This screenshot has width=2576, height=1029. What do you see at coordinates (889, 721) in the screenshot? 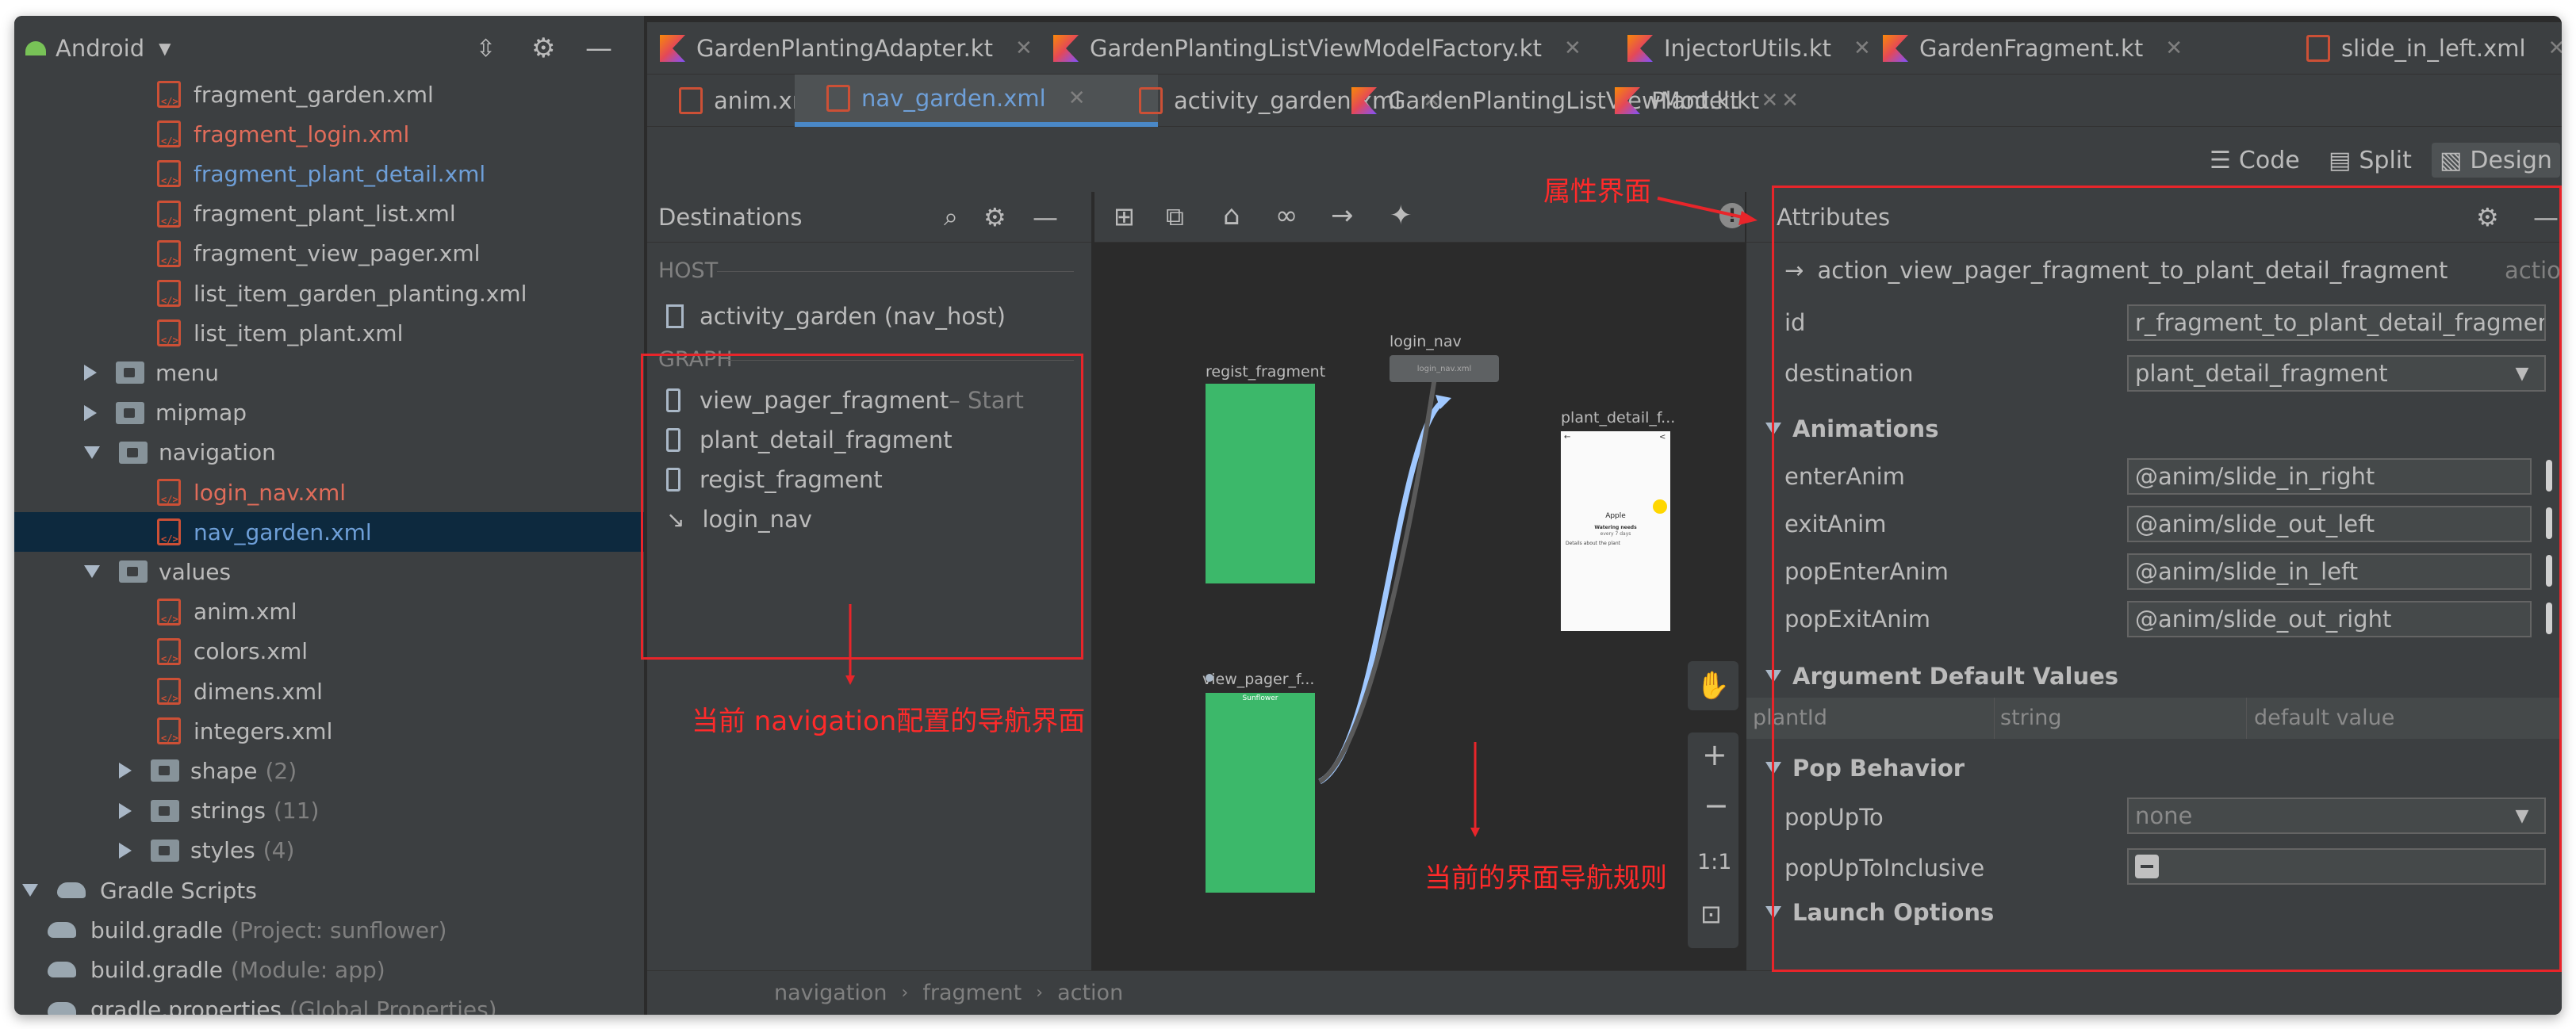
I see `annotation-navigation-label: 当前 navigation配置的导航界面` at bounding box center [889, 721].